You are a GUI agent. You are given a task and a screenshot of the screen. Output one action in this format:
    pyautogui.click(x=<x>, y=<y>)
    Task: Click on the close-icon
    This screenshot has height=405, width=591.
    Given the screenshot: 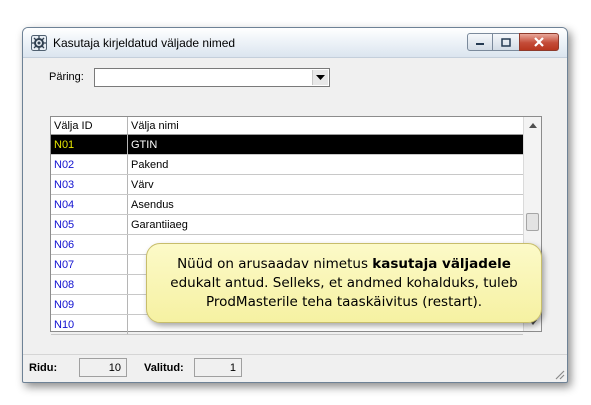 What is the action you would take?
    pyautogui.click(x=539, y=42)
    